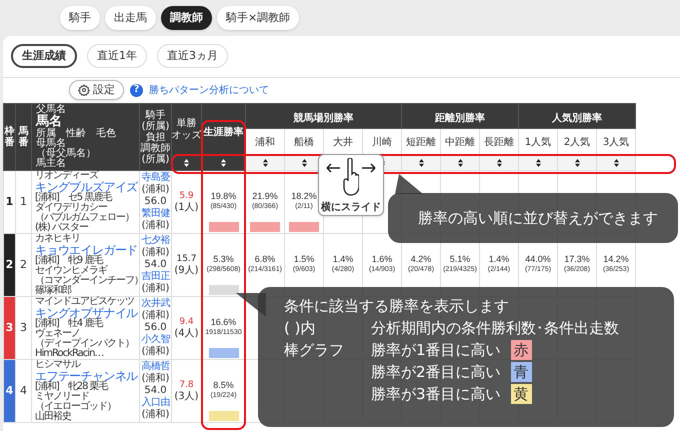  Describe the element at coordinates (58, 365) in the screenshot. I see `sire-name: ヒシマサル` at that location.